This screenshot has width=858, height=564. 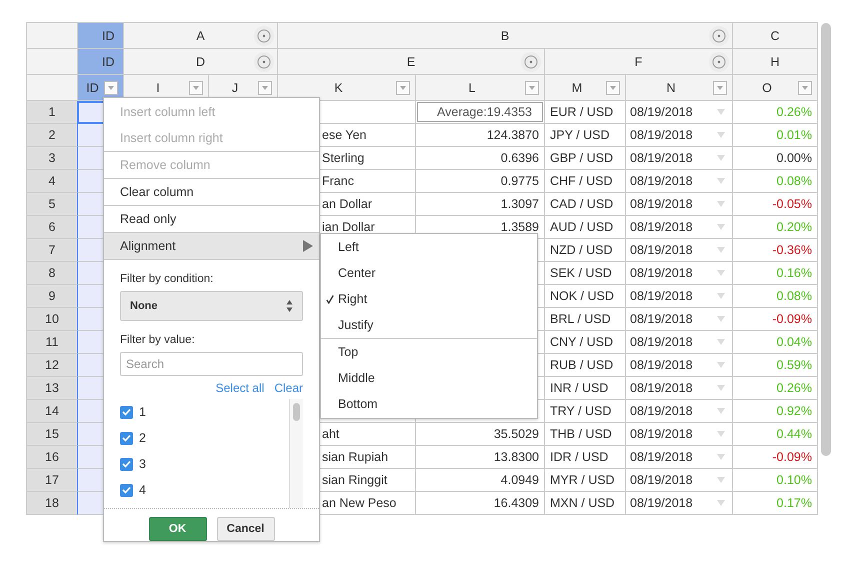 What do you see at coordinates (429, 404) in the screenshot?
I see `menu-item: Bottom` at bounding box center [429, 404].